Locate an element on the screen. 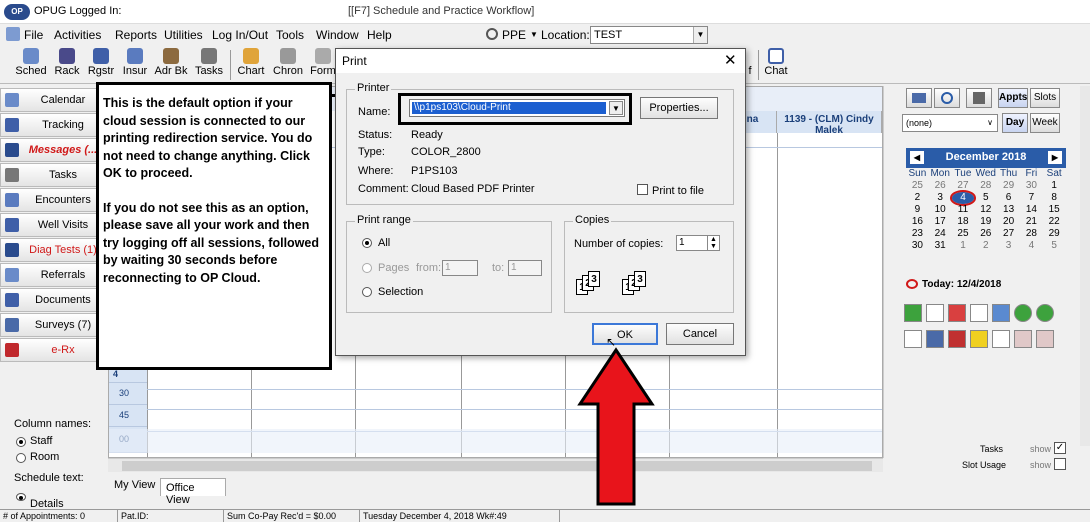 The image size is (1090, 522). location-select: TEST ▼ is located at coordinates (649, 35).